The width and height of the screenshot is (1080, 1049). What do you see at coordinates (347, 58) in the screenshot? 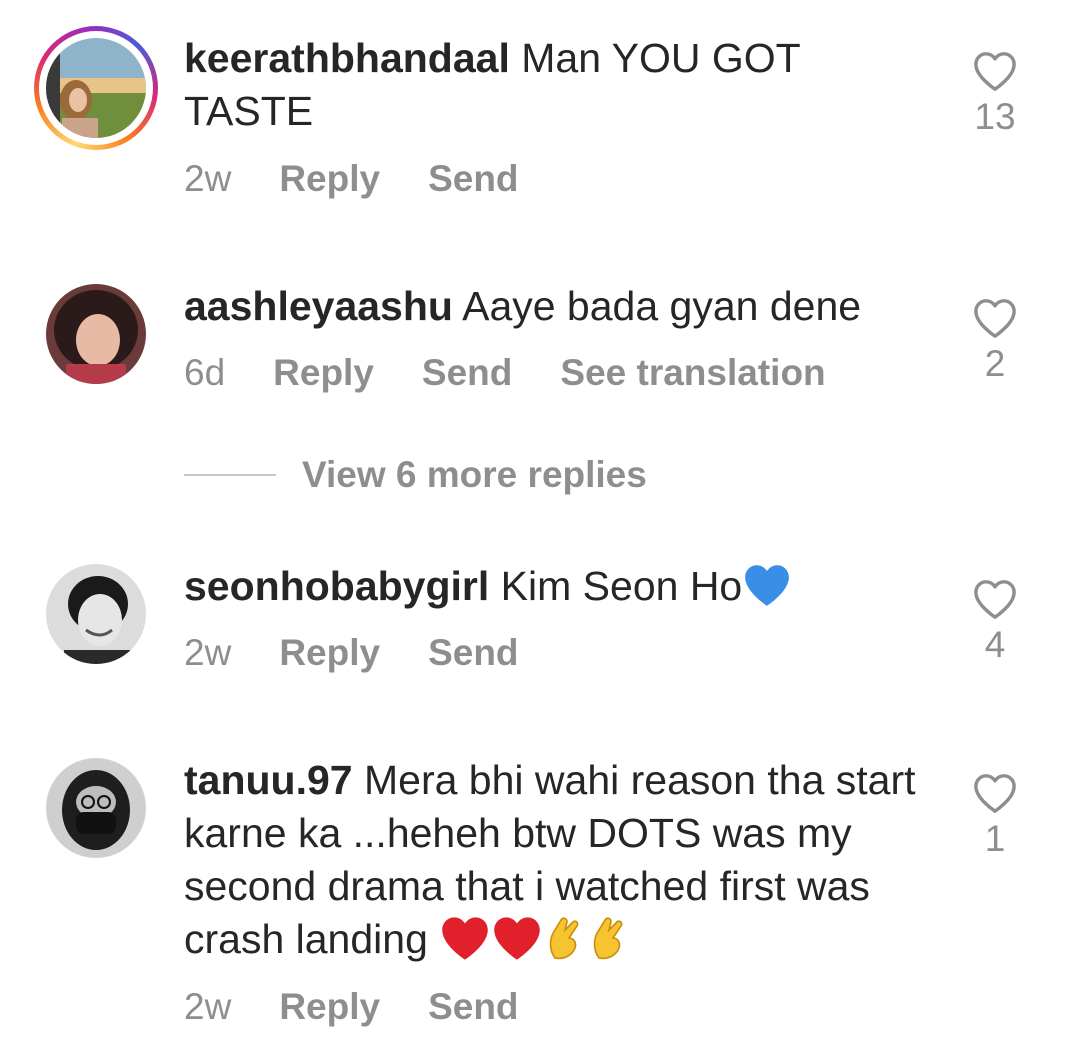
I see `comment-username: keerathbhandaal` at bounding box center [347, 58].